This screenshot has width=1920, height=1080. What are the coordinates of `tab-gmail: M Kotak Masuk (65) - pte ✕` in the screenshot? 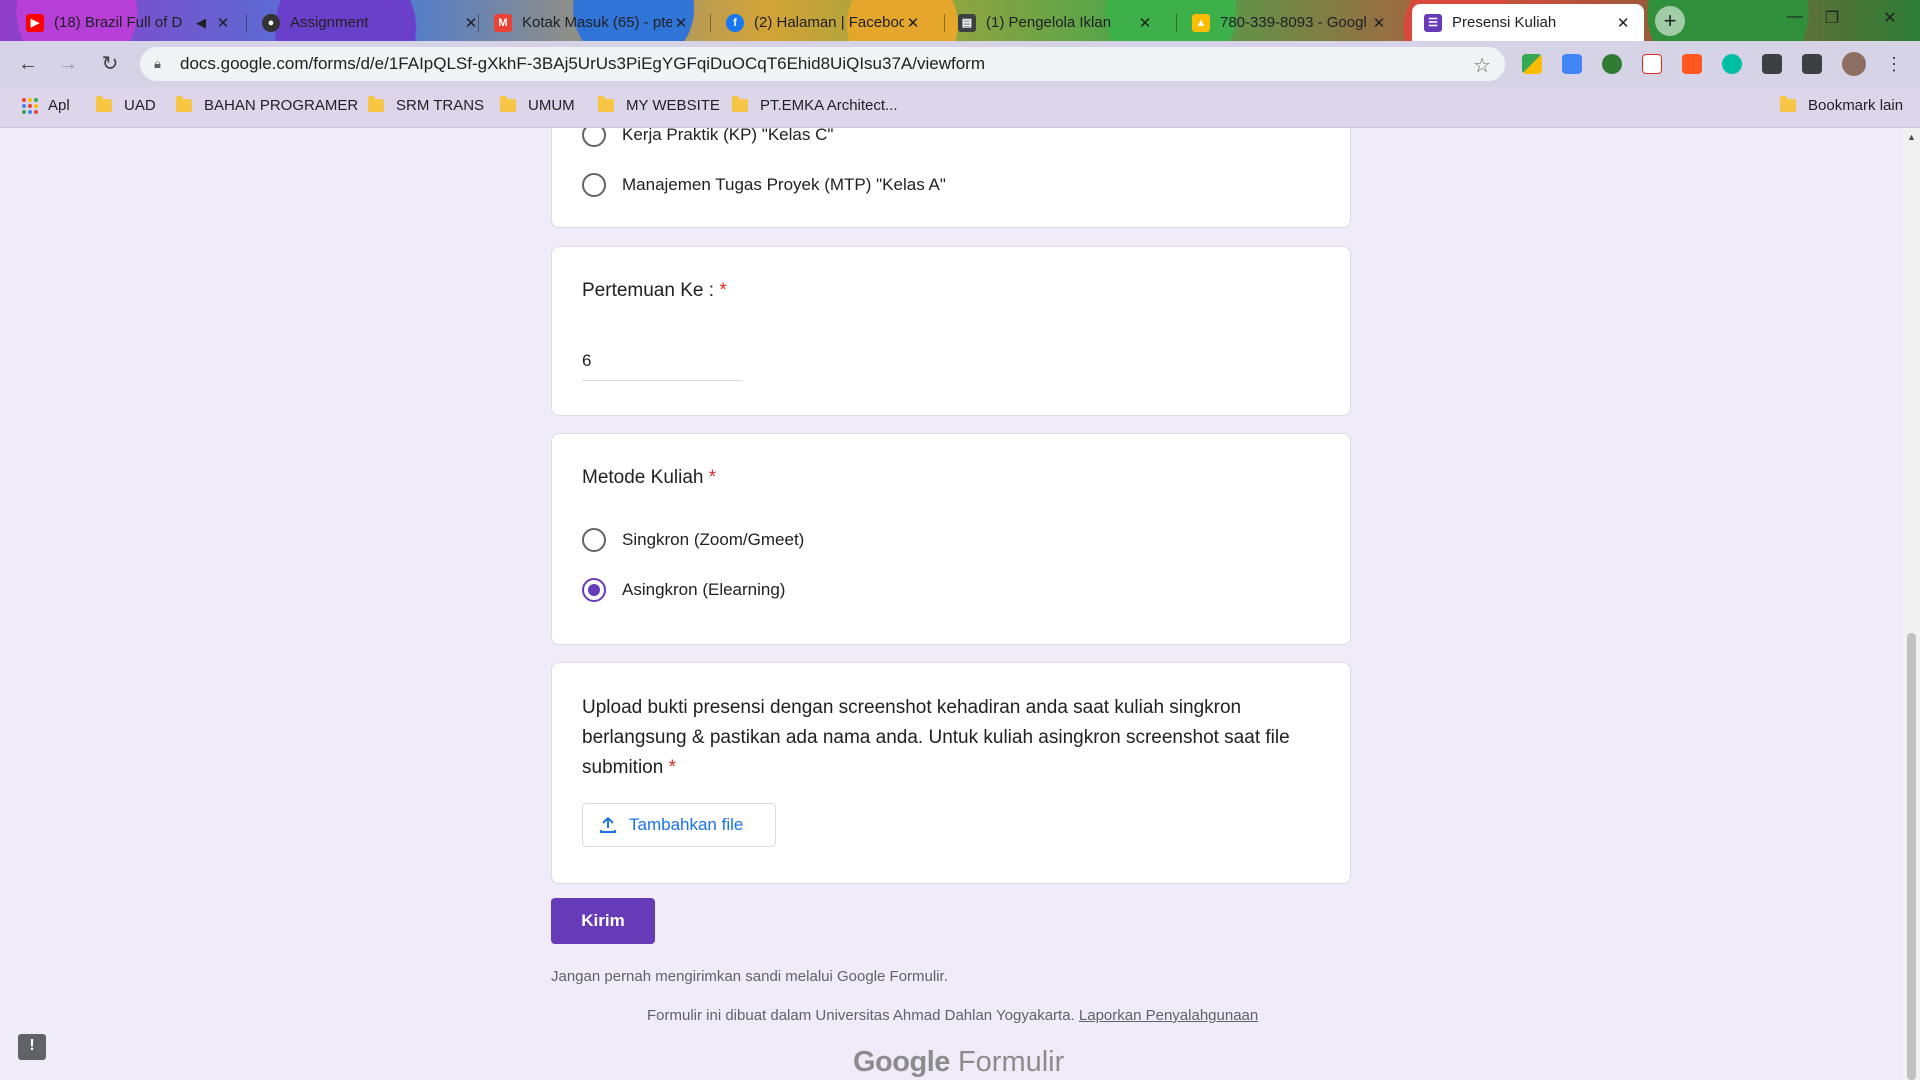 It's located at (592, 22).